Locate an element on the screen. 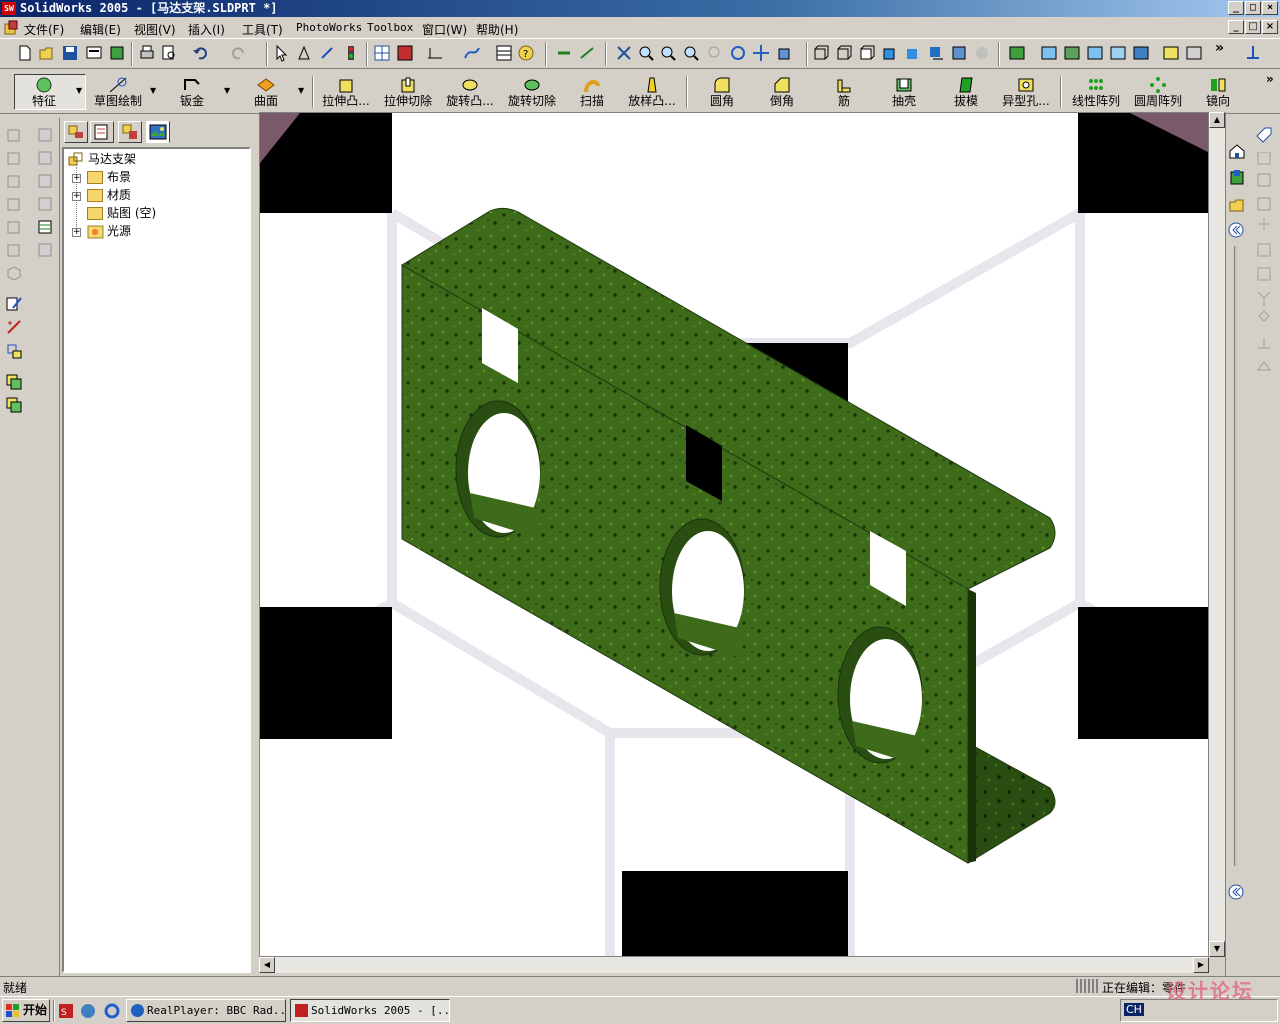  photoworks-render-icon is located at coordinates (1049, 53).